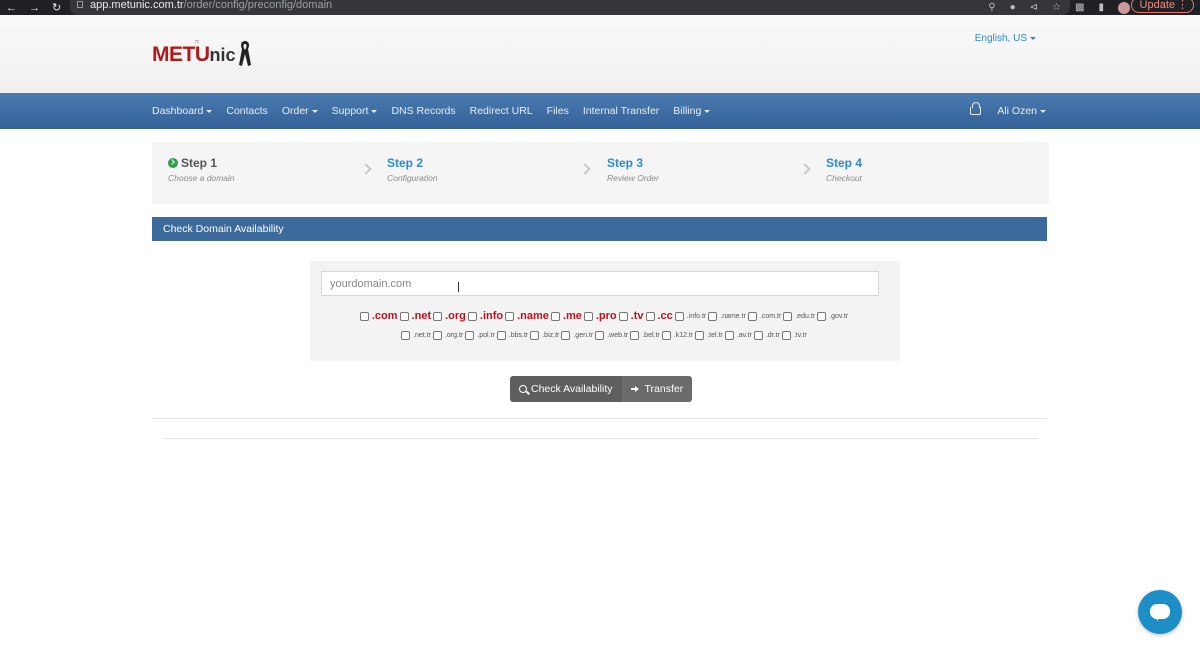 The width and height of the screenshot is (1200, 650). Describe the element at coordinates (1005, 38) in the screenshot. I see `language-selector: English, US` at that location.